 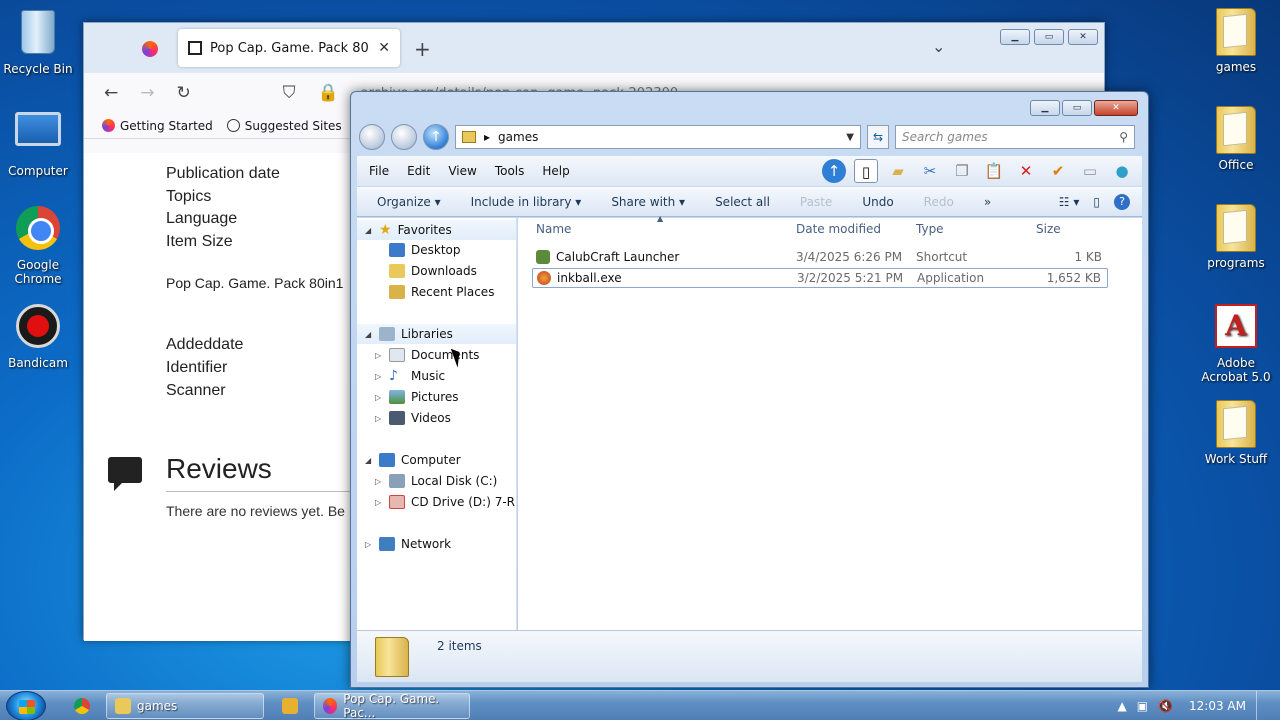 I want to click on help-icon: ?, so click(x=1122, y=202).